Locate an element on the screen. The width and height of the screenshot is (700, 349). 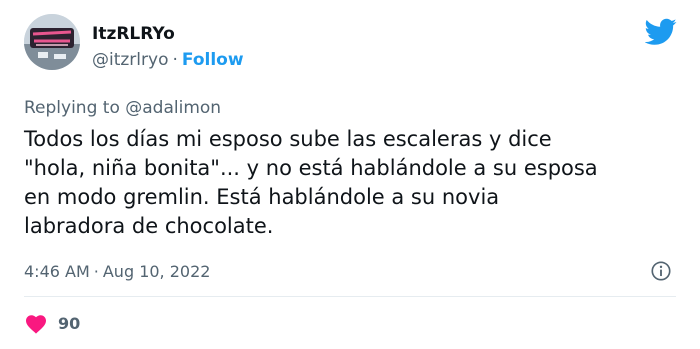
reply-mention-link: @adalimon is located at coordinates (173, 108).